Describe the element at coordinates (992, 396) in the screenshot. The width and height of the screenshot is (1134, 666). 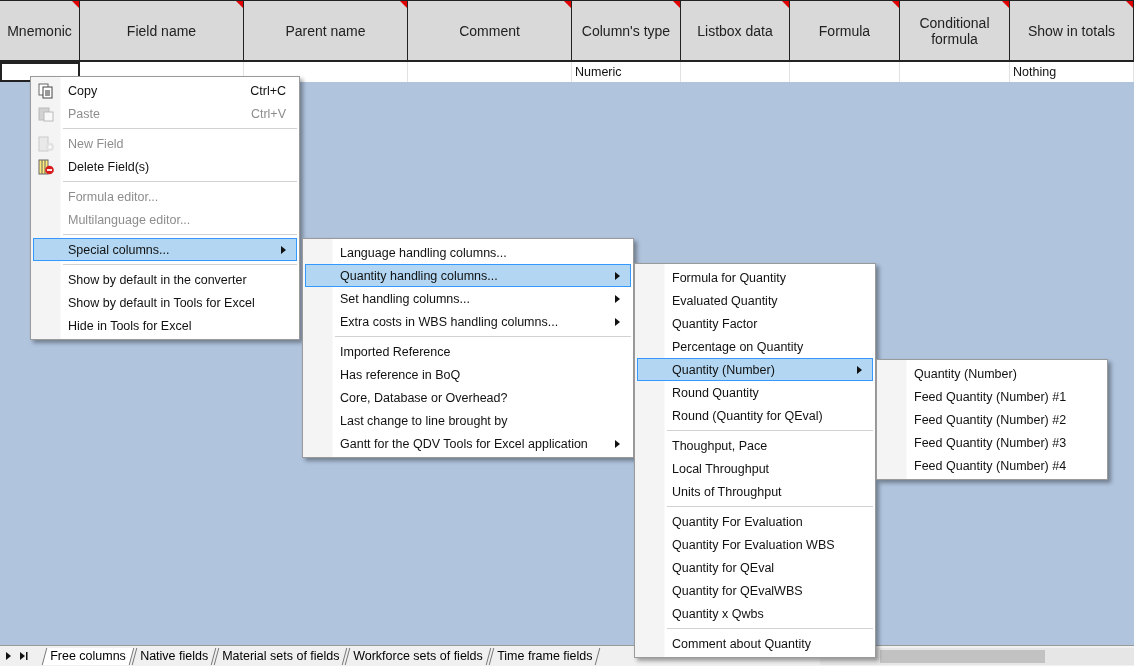
I see `menu-item: Feed Quantity (Number) #1` at that location.